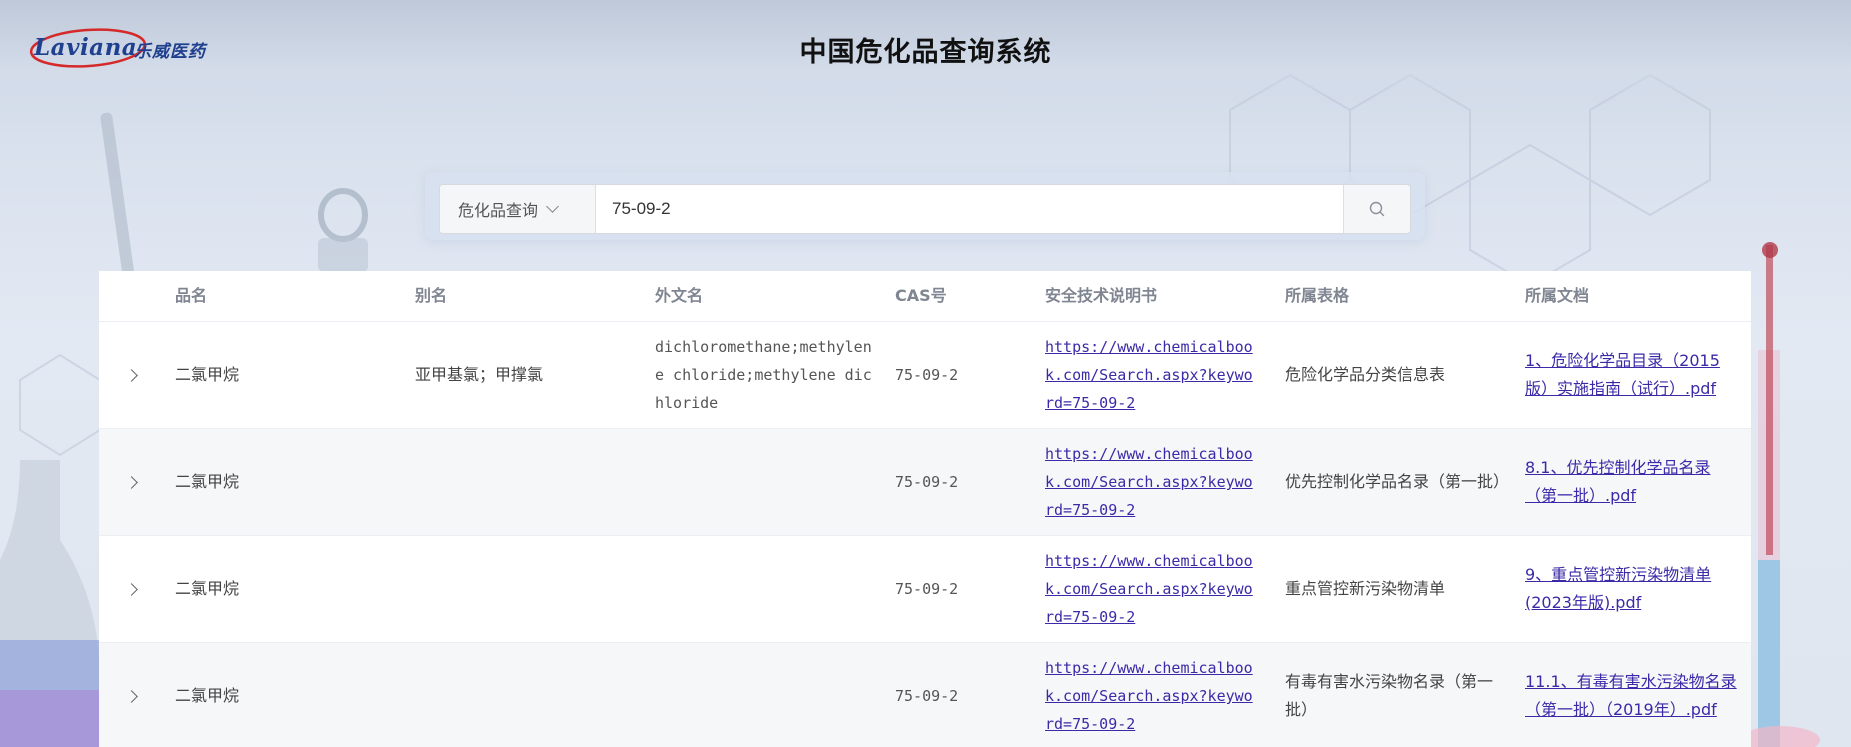  Describe the element at coordinates (1632, 375) in the screenshot. I see `document-link: 1、危险化学品目录（2015版）实施指南（试行）.pdf` at that location.